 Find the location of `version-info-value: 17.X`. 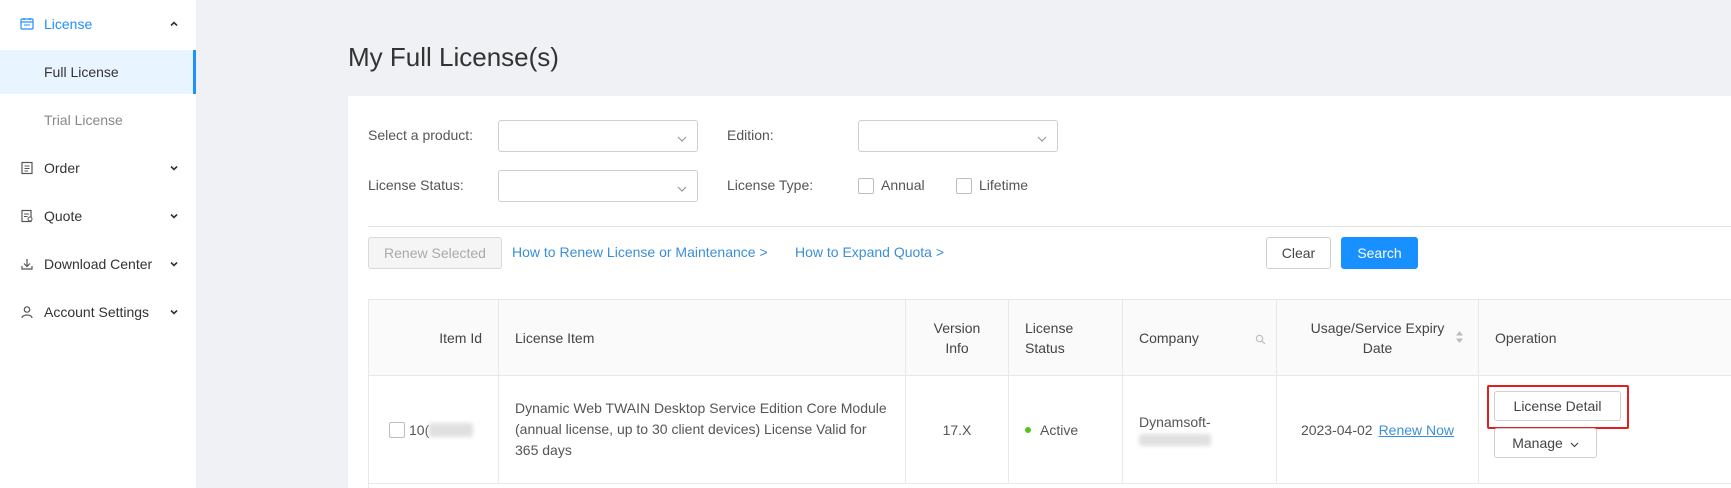

version-info-value: 17.X is located at coordinates (957, 429).